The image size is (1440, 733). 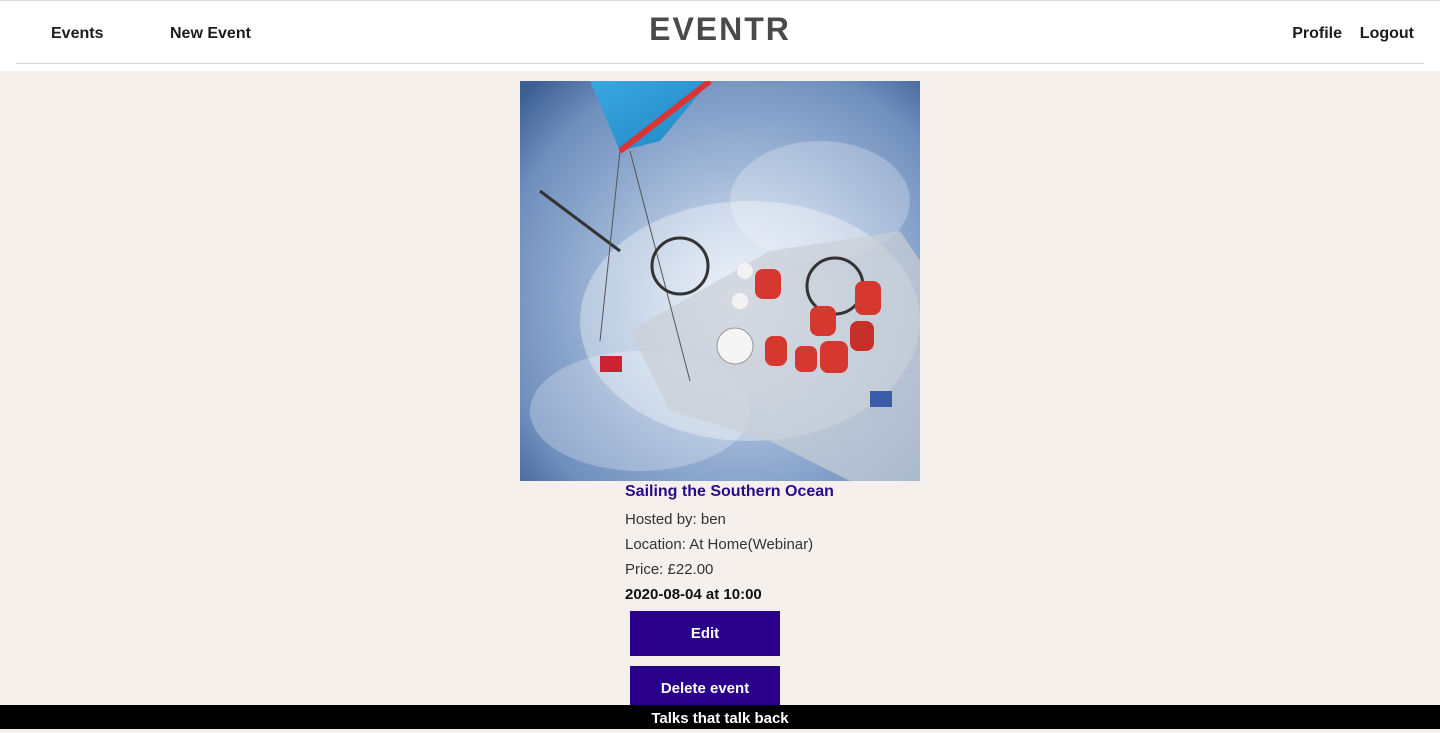 What do you see at coordinates (675, 519) in the screenshot?
I see `event-host: Hosted by: ben` at bounding box center [675, 519].